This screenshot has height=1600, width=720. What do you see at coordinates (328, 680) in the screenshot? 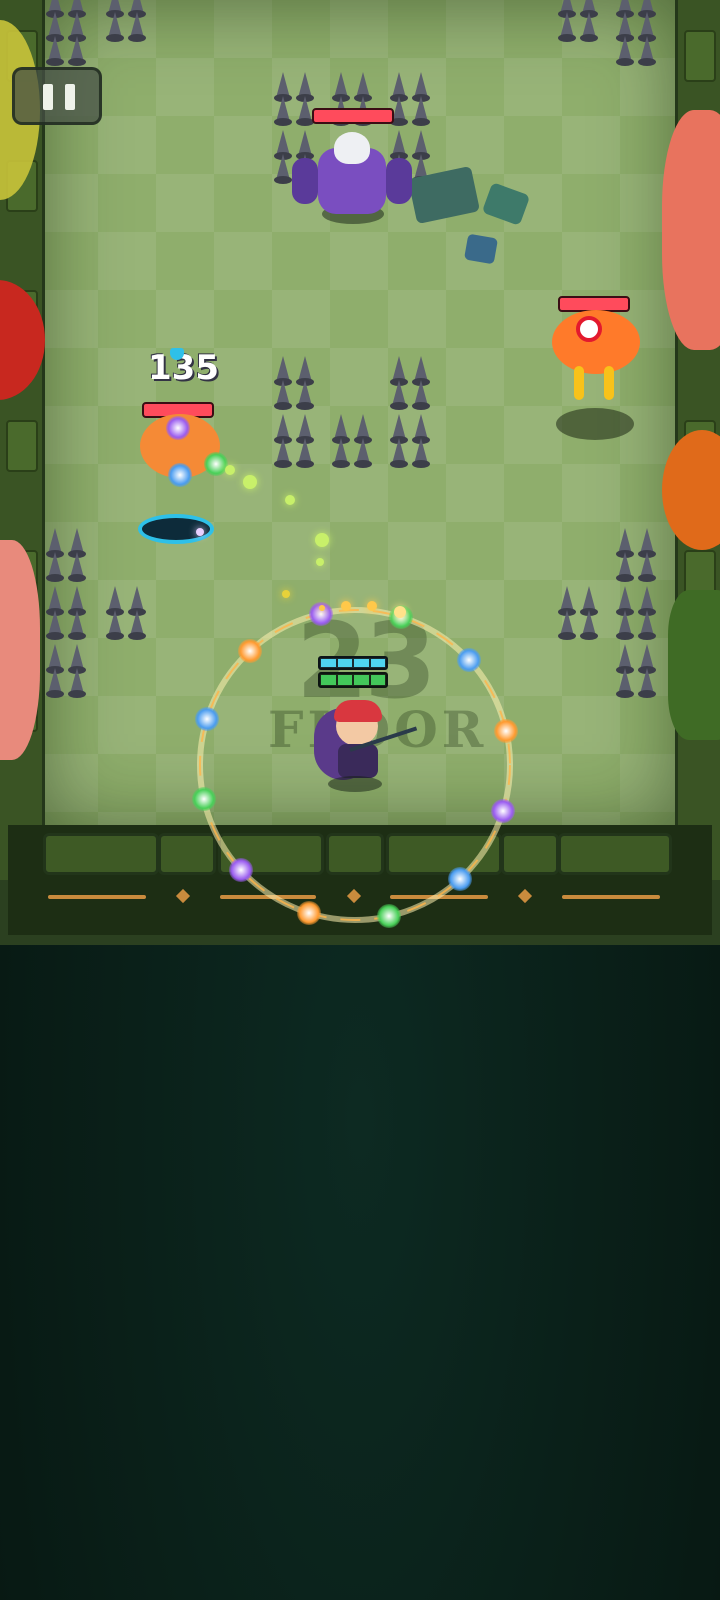
I see `health-segment` at bounding box center [328, 680].